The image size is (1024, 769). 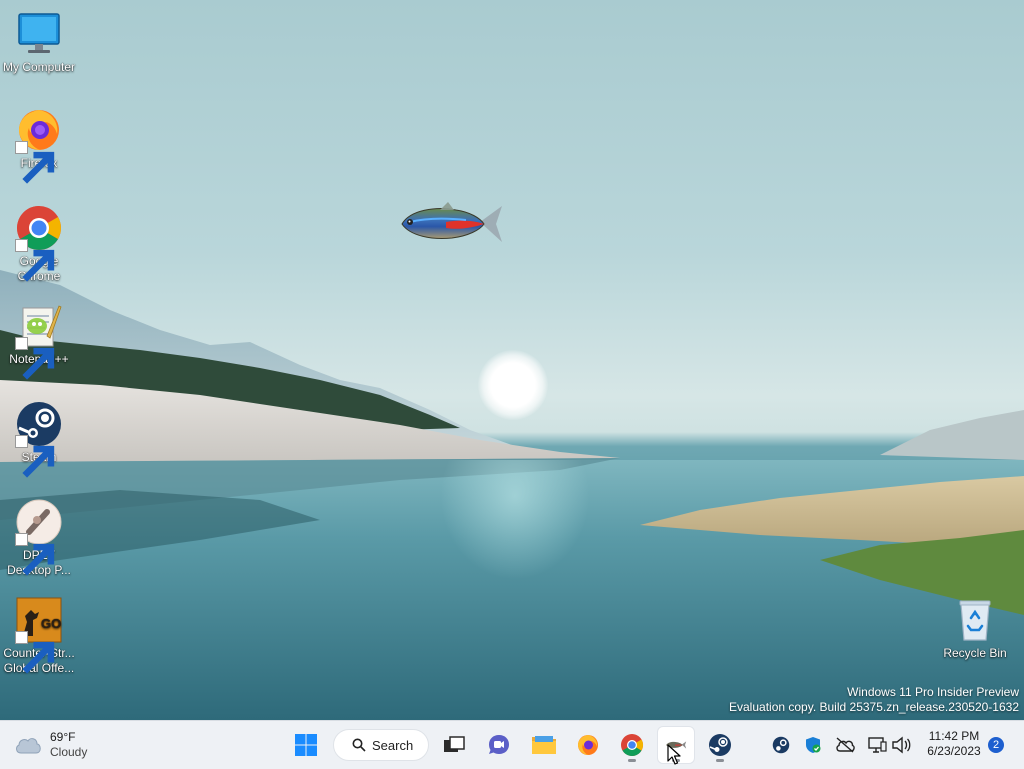 I want to click on firefox-taskbar-button, so click(x=588, y=745).